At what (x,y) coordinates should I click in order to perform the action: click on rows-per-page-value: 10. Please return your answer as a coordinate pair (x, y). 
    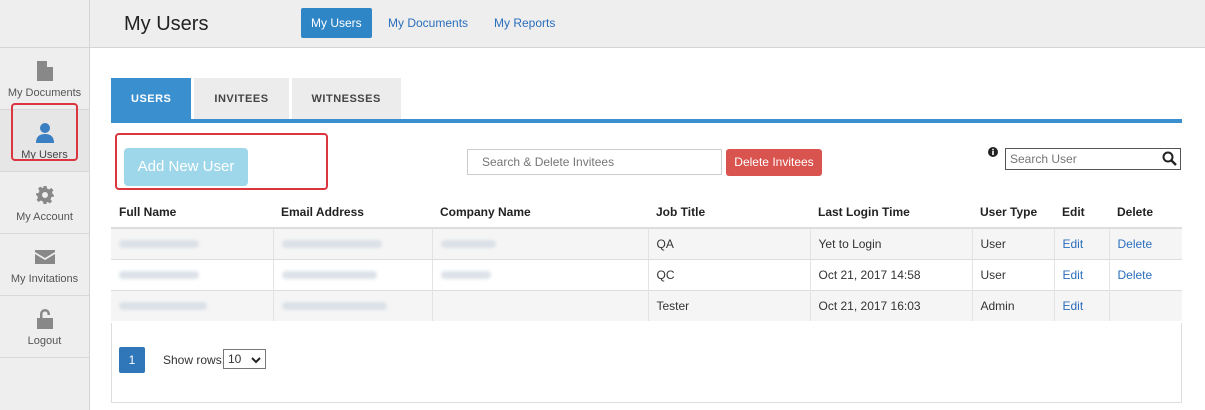
    Looking at the image, I should click on (235, 359).